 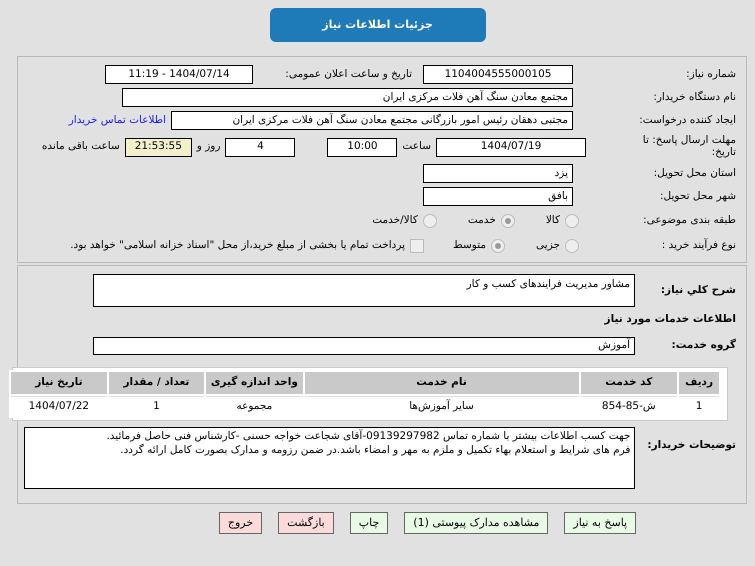 I want to click on field-label: طبقه بندی موضوعی:, so click(x=689, y=220).